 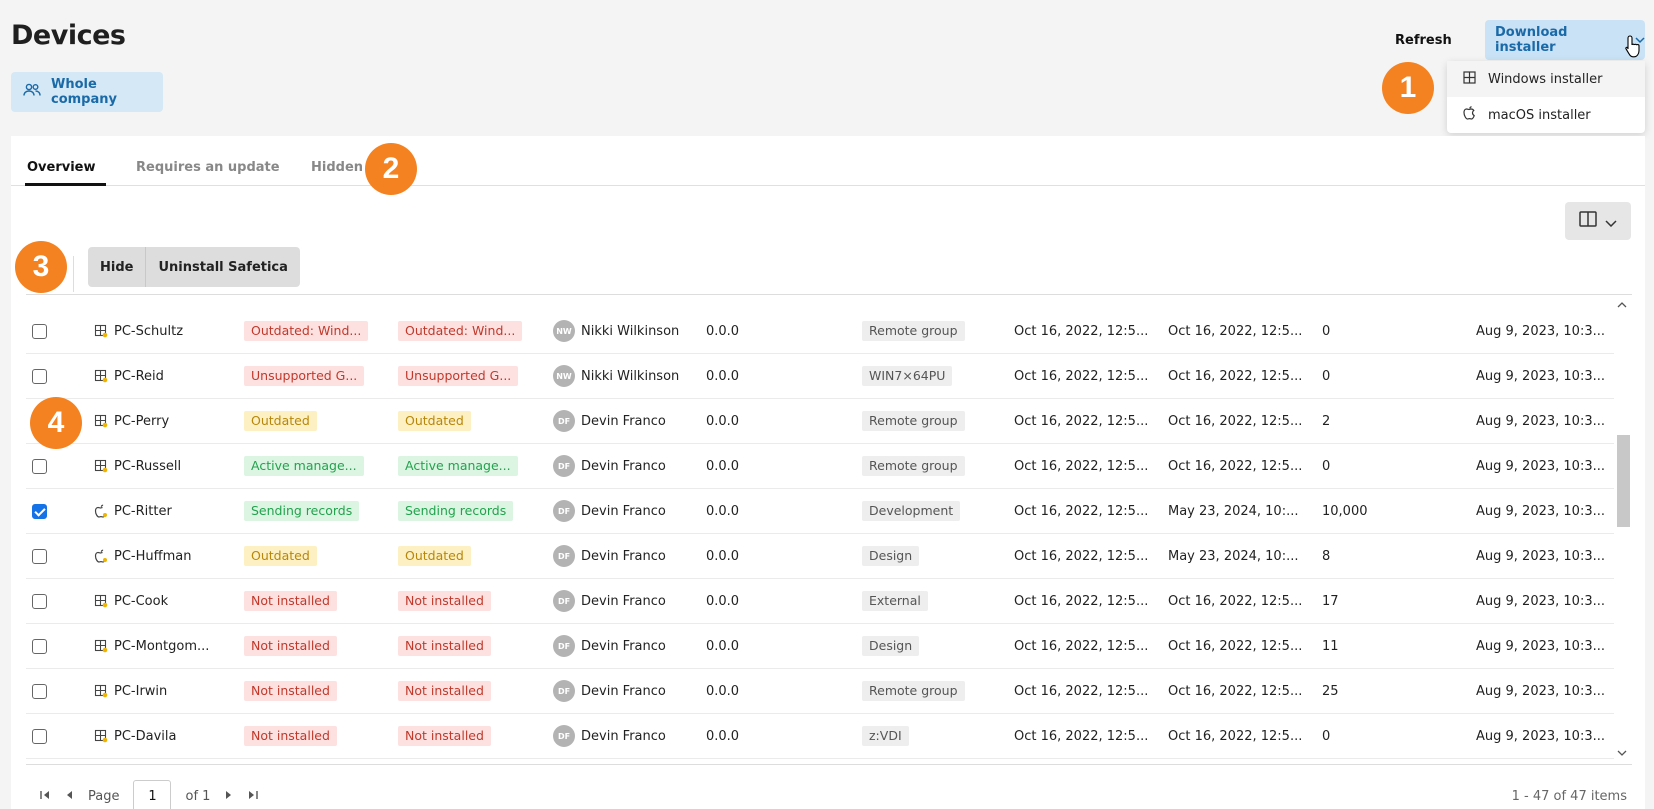 I want to click on vertical-scrollbar, so click(x=1622, y=529).